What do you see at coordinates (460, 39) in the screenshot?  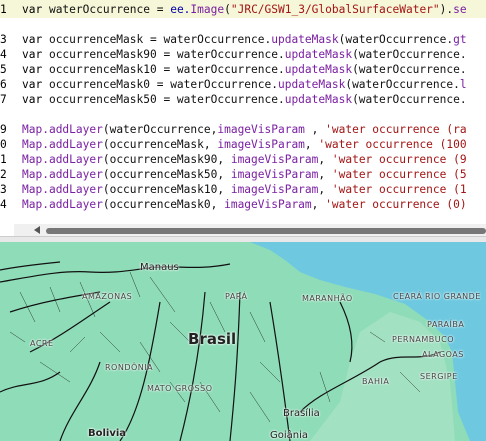 I see `code-token: gt` at bounding box center [460, 39].